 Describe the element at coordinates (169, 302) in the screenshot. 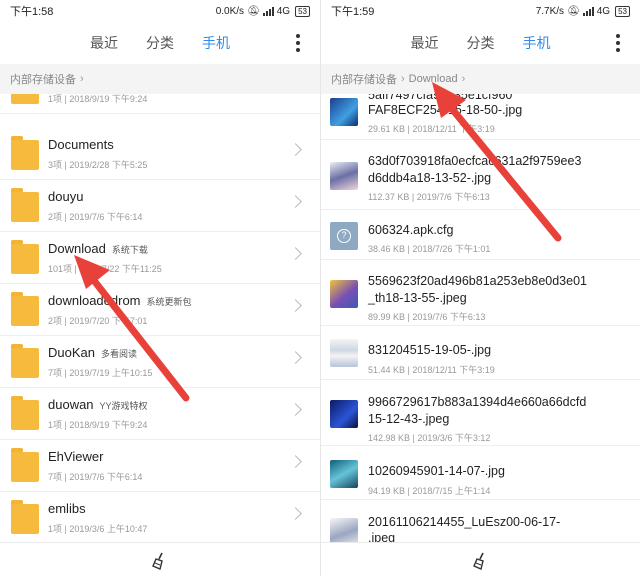

I see `folder-tag: 系统更新包` at that location.